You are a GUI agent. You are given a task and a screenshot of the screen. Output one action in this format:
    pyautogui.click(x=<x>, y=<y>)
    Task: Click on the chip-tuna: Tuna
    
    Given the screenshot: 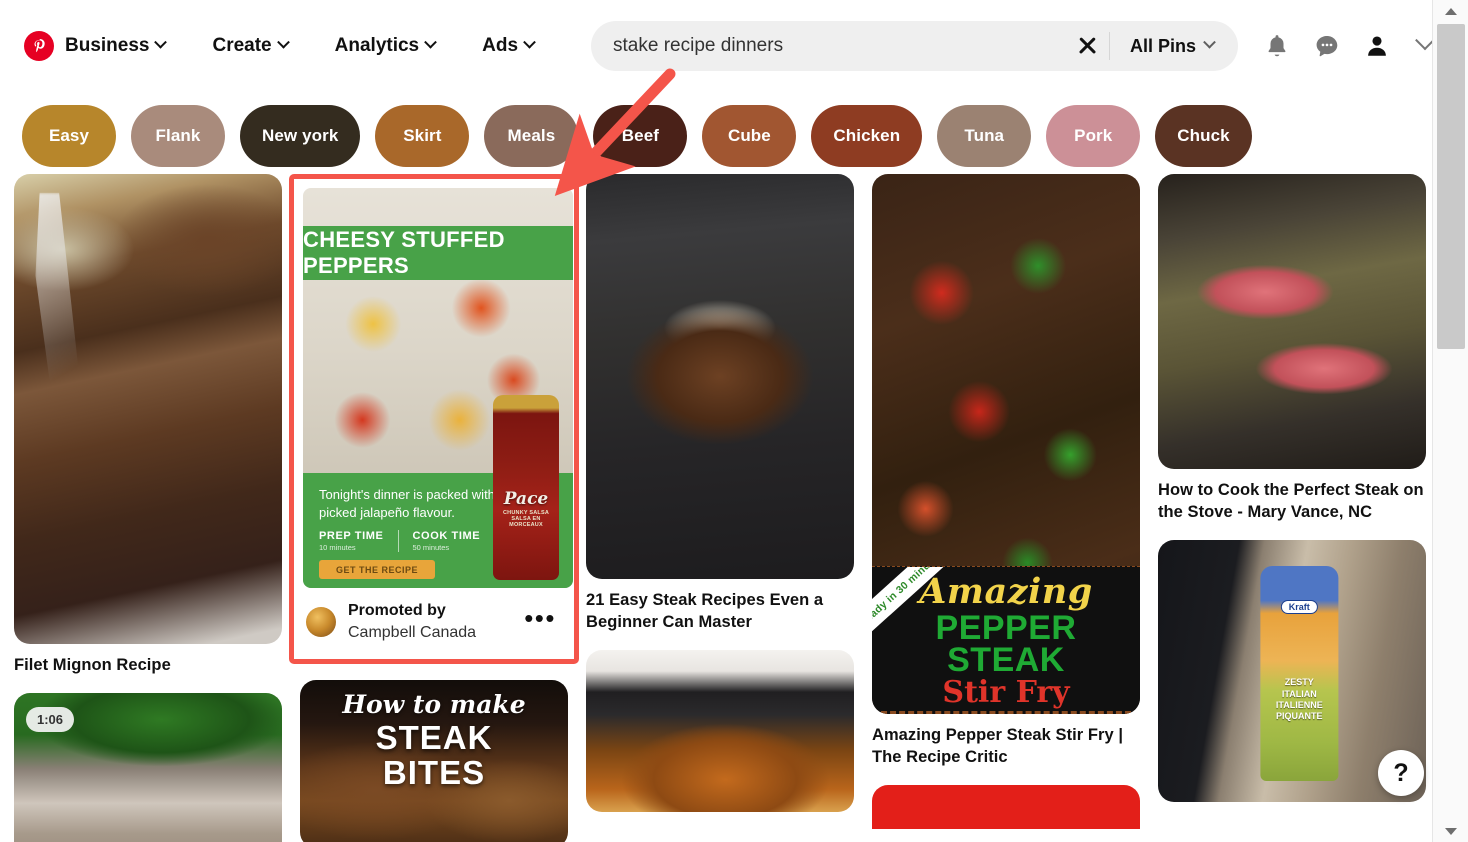 What is the action you would take?
    pyautogui.click(x=984, y=136)
    